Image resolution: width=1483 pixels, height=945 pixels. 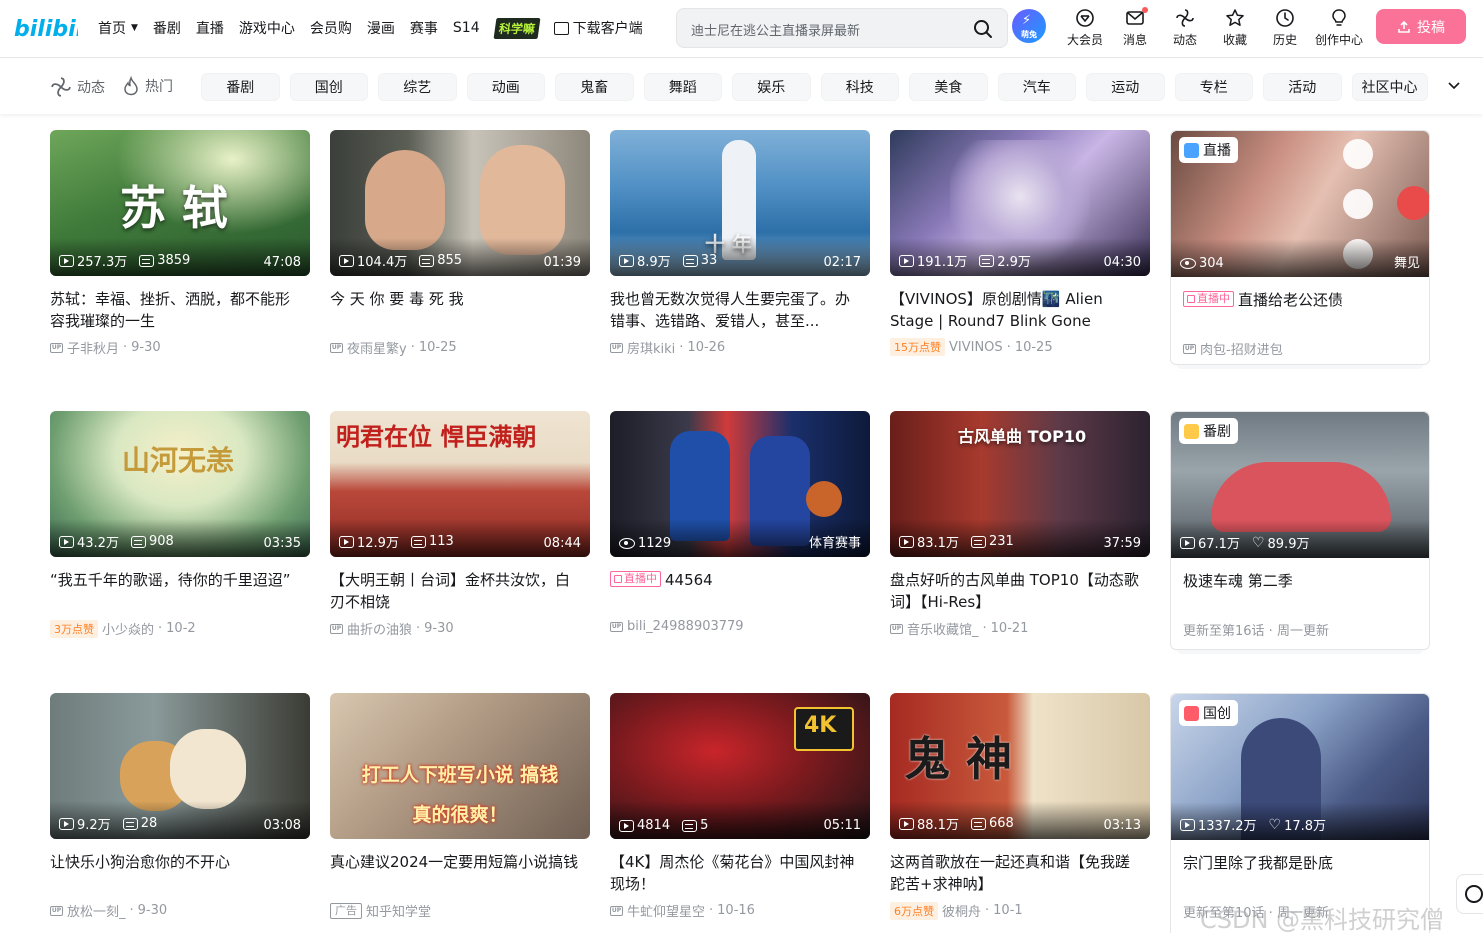 What do you see at coordinates (118, 28) in the screenshot?
I see `nav-home: 首页 ▼` at bounding box center [118, 28].